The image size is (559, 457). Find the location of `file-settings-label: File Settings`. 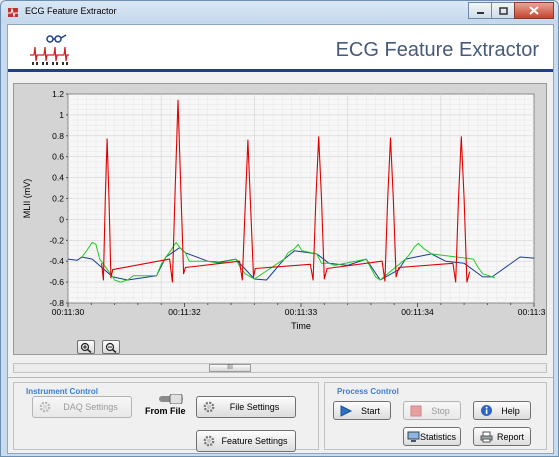

file-settings-label: File Settings is located at coordinates (254, 407).